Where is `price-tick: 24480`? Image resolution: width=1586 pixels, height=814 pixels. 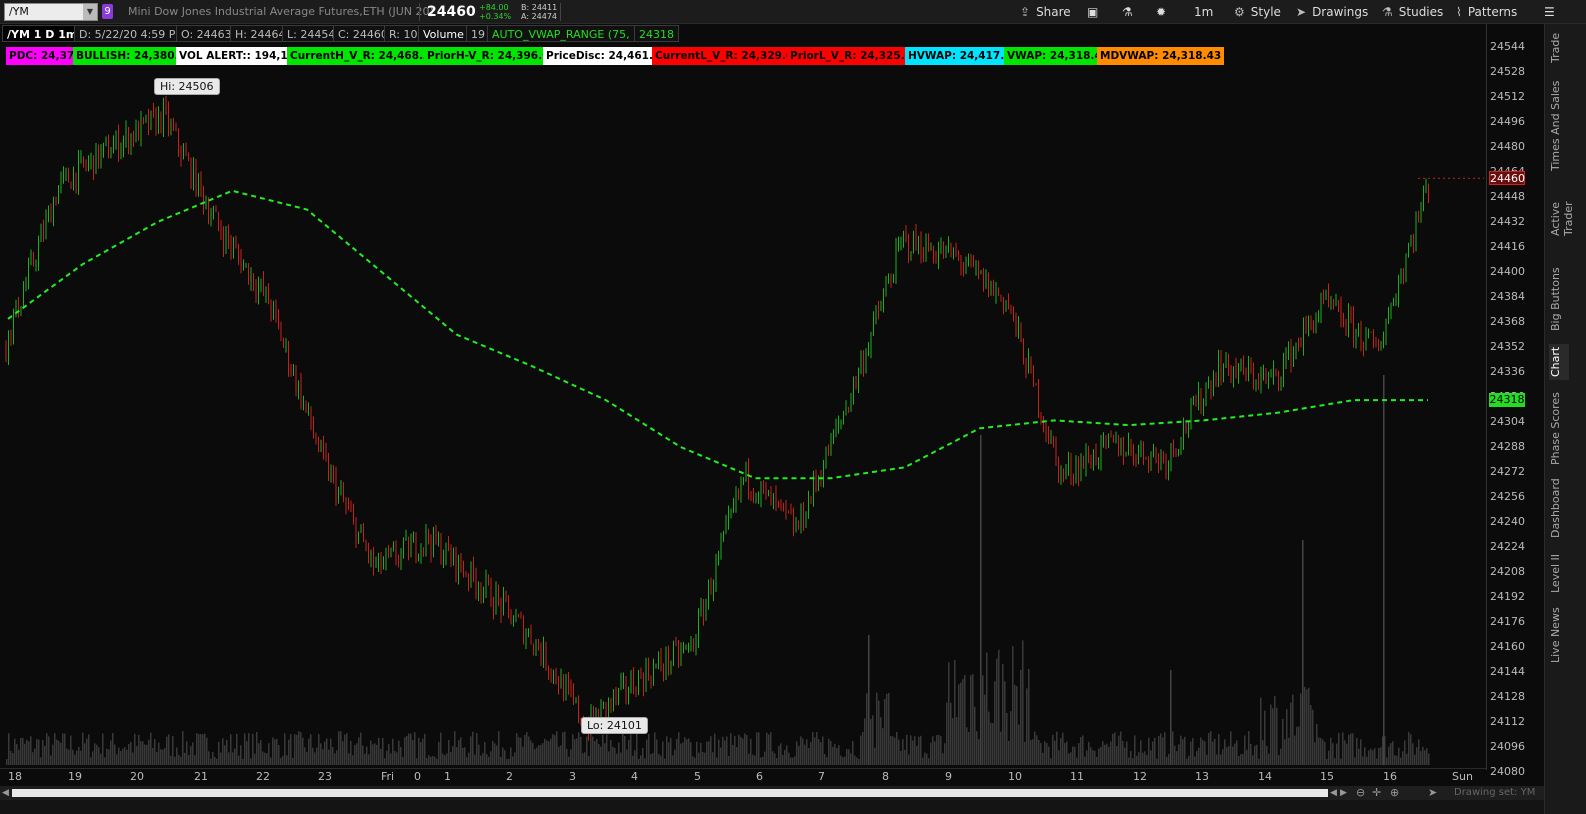
price-tick: 24480 is located at coordinates (1507, 146).